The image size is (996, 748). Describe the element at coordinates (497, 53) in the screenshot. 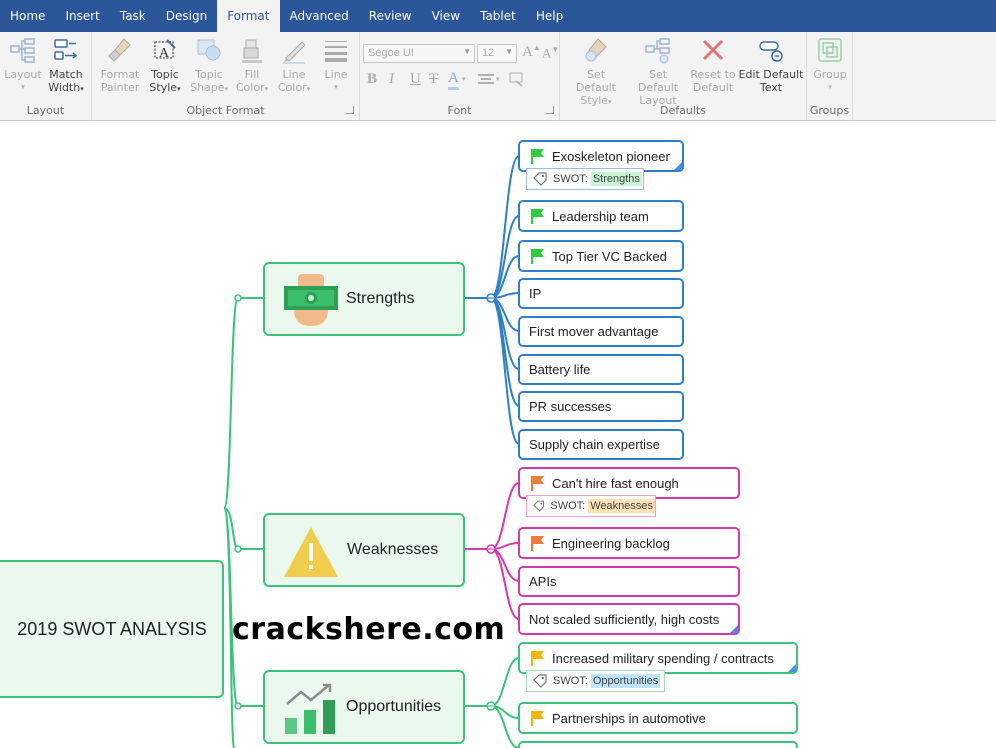

I see `font-size-select: 12 ▼` at that location.